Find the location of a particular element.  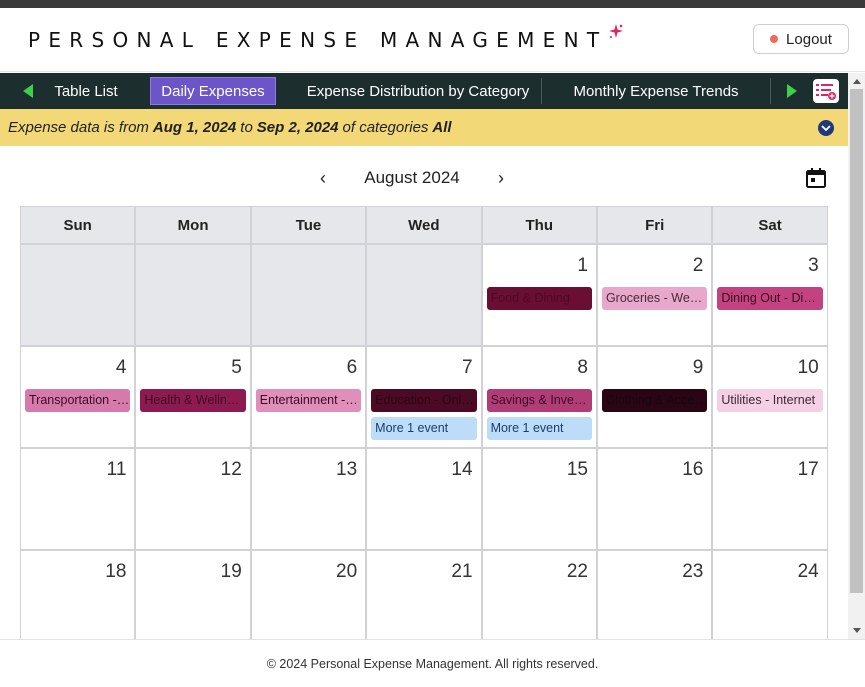

calendar-day-number: 10 is located at coordinates (808, 367).